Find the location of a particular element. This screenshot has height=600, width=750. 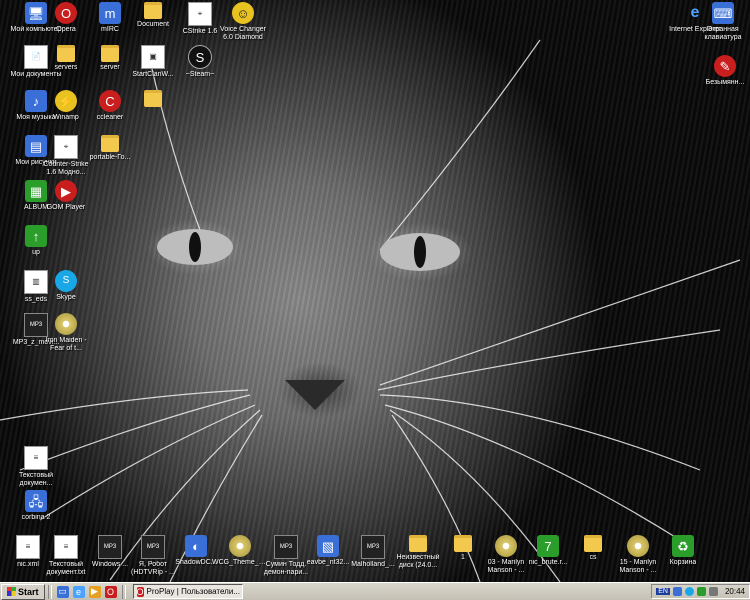

desktop-icon-label: up is located at coordinates (36, 252).